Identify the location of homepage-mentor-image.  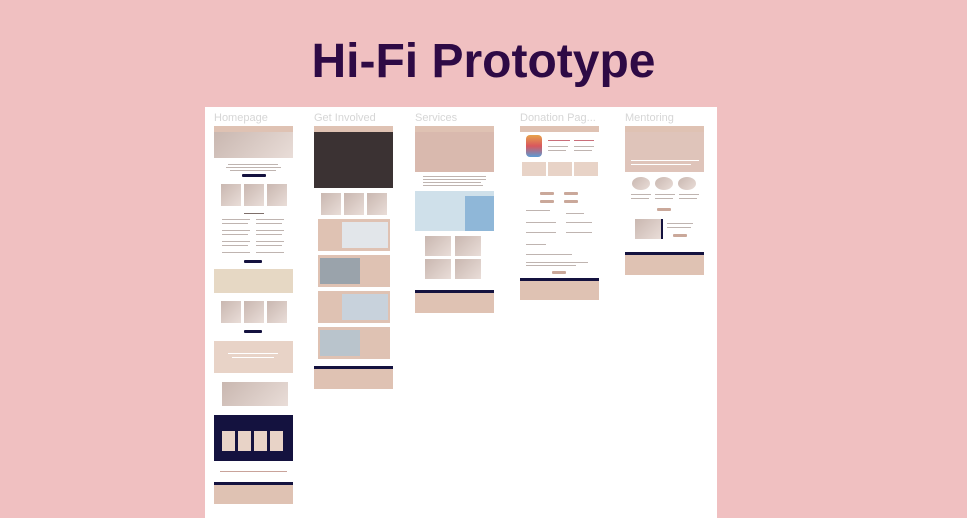
(255, 394).